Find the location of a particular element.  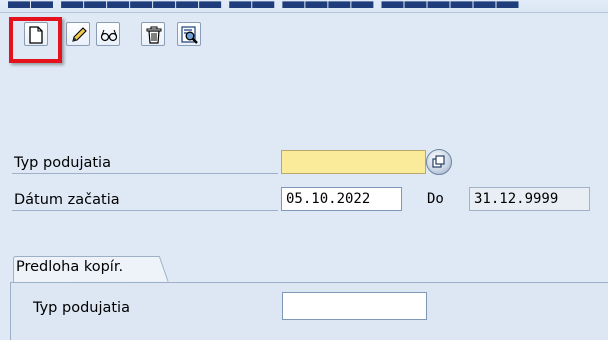

end-date-field: 31.12.9999 is located at coordinates (529, 199).